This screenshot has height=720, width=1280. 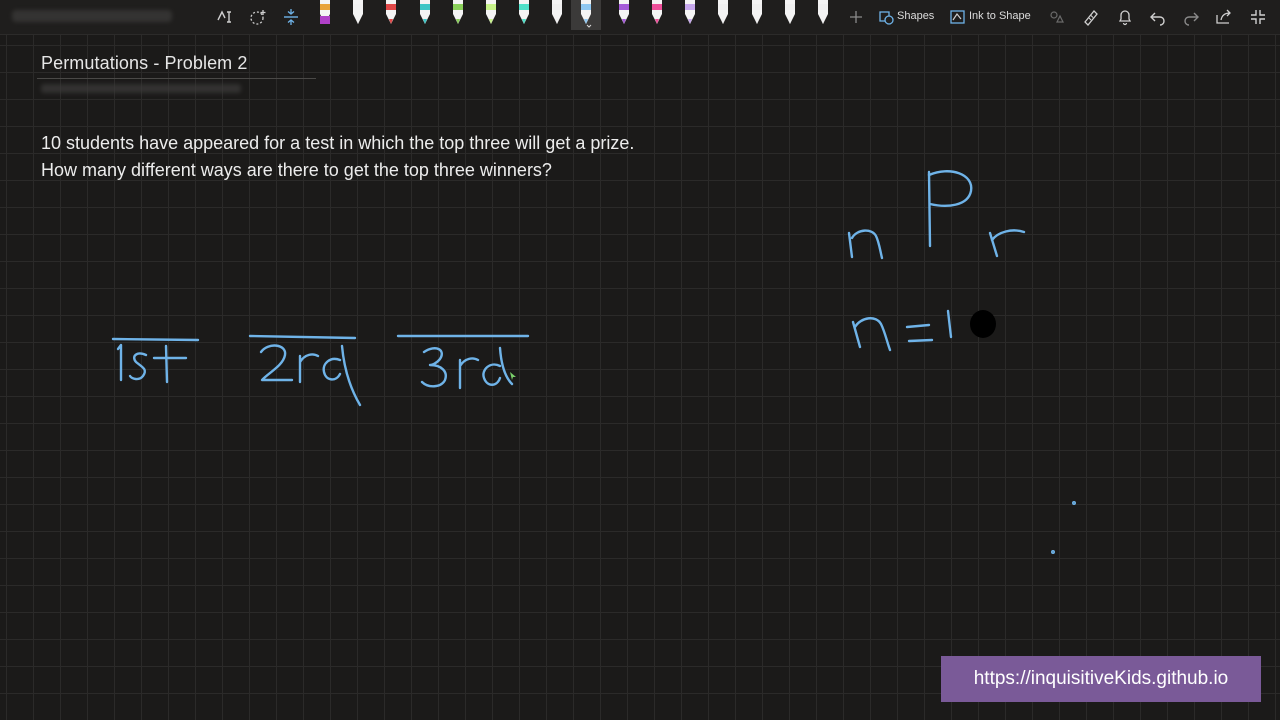 I want to click on pen-orange-purple-icon, so click(x=325, y=12).